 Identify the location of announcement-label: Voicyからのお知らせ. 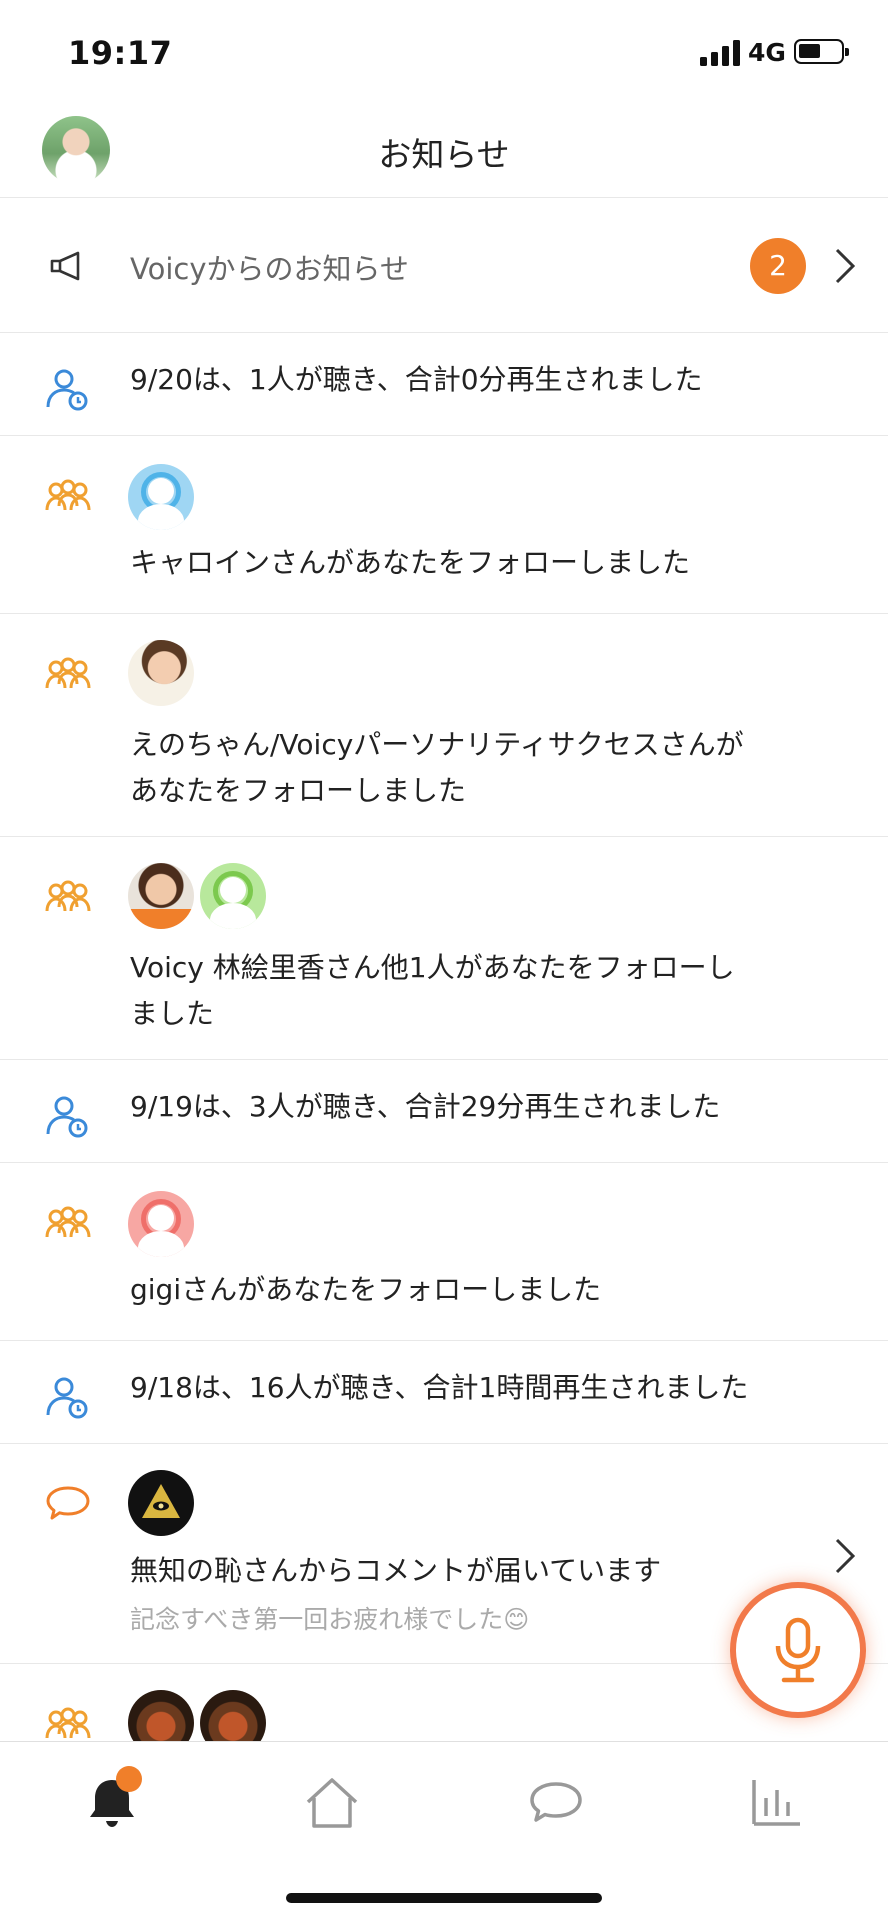
(269, 269).